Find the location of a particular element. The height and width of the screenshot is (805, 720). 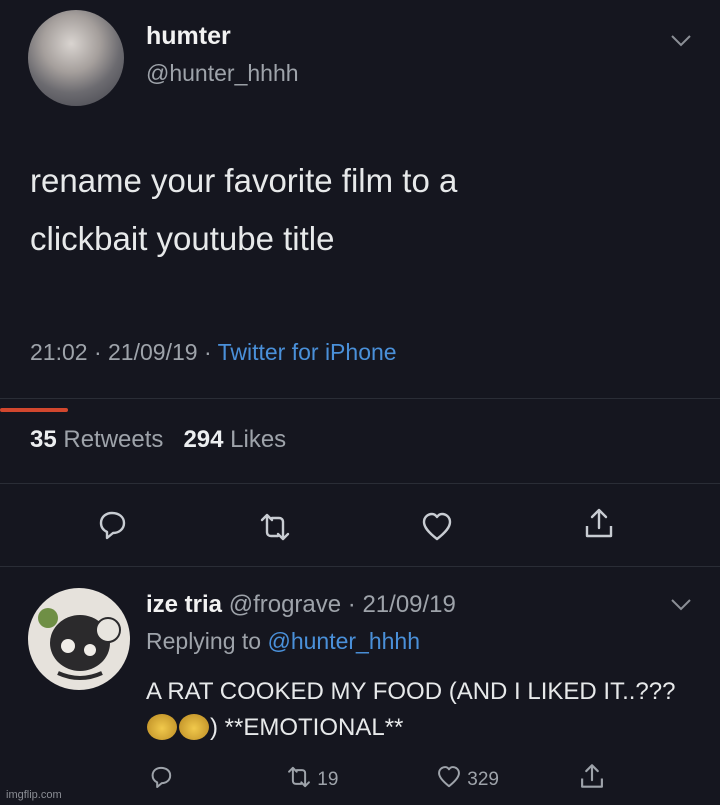

tweet-stats: 35 Retweets 294 Likes is located at coordinates (158, 440).